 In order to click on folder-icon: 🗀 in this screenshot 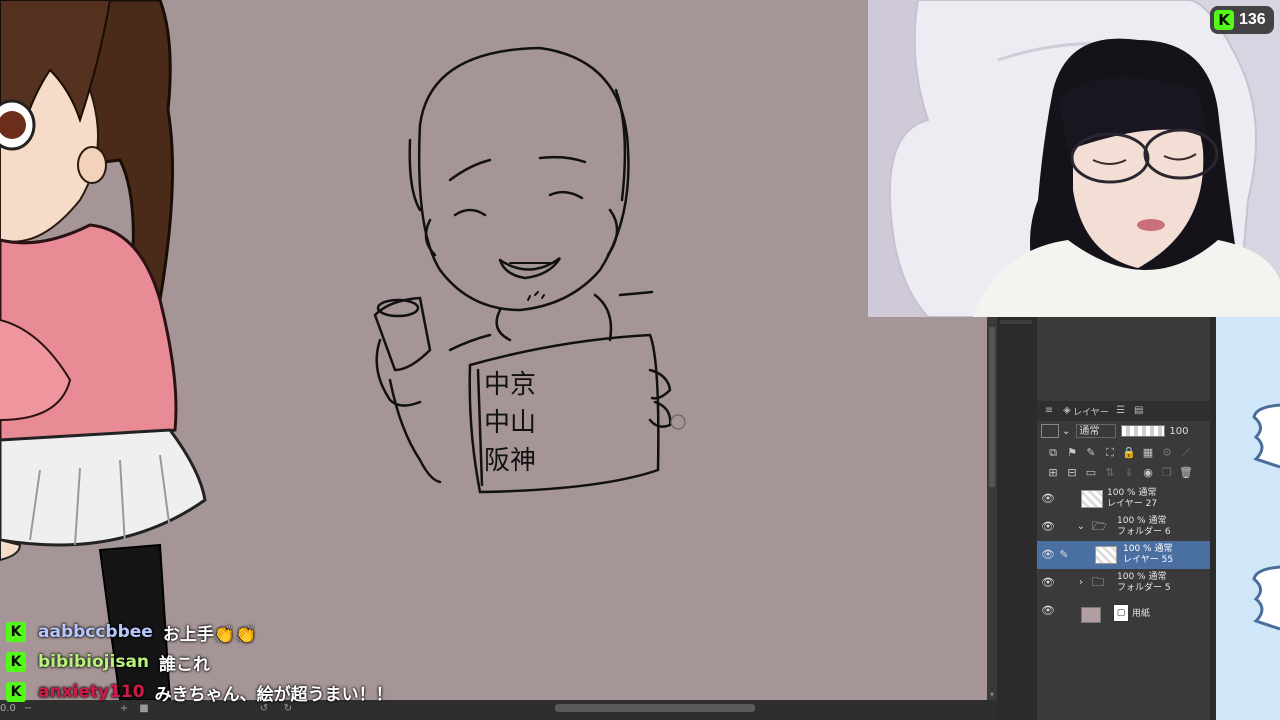, I will do `click(1098, 582)`.